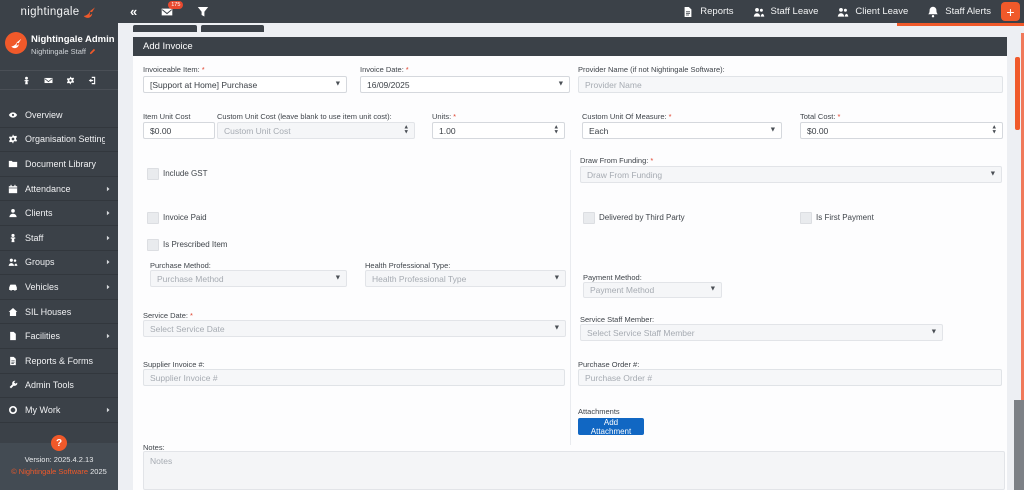  I want to click on collapse-sidebar-button: «, so click(133, 11).